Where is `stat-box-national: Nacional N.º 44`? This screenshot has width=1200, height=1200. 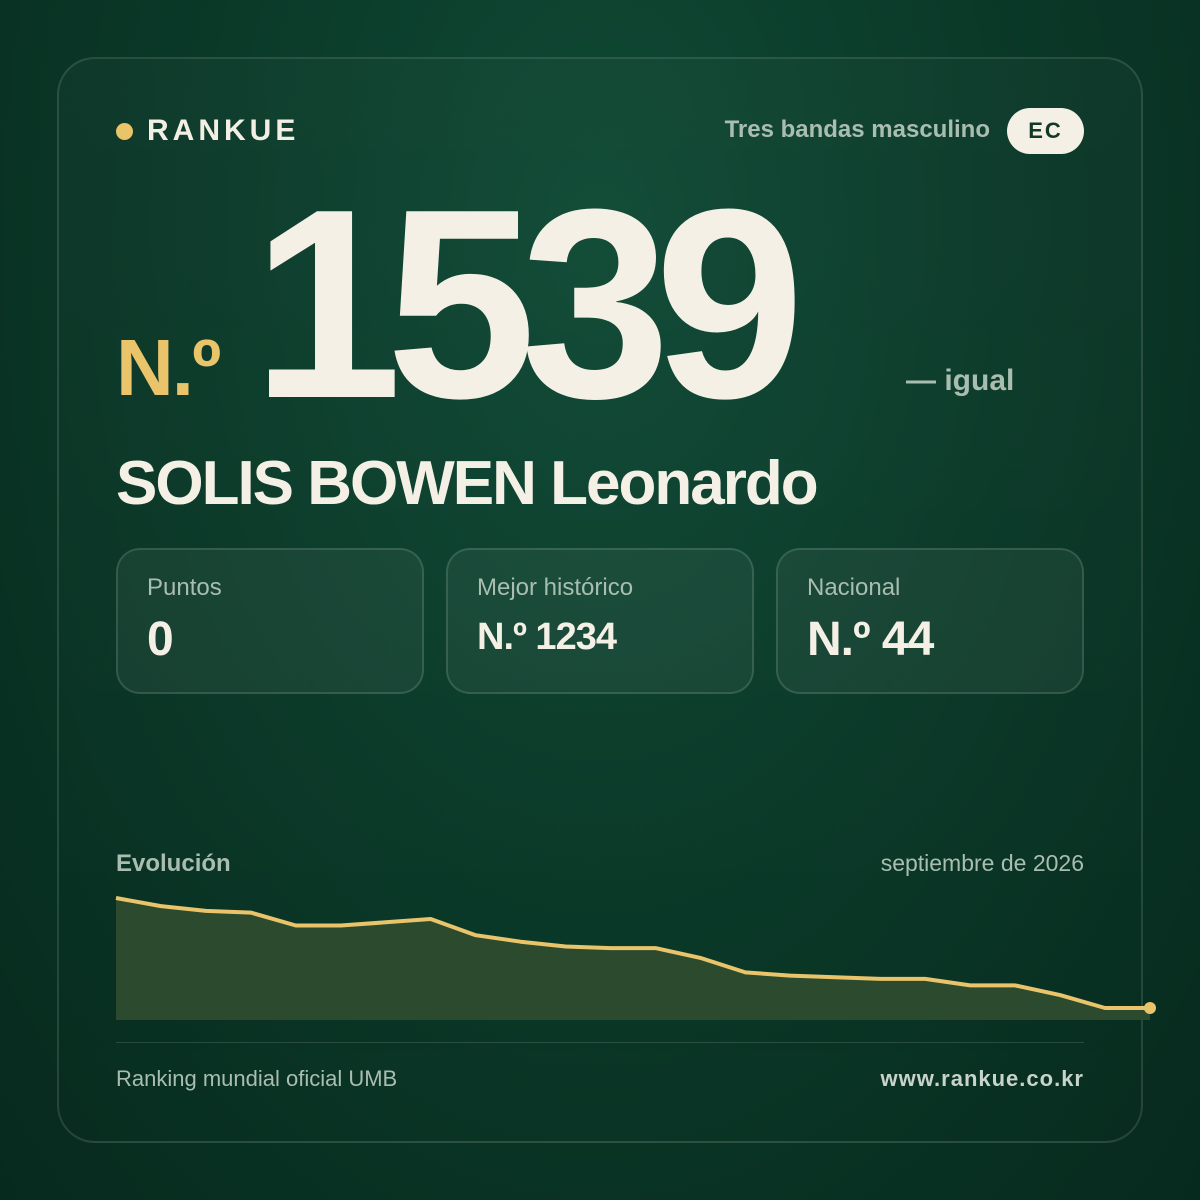 stat-box-national: Nacional N.º 44 is located at coordinates (930, 621).